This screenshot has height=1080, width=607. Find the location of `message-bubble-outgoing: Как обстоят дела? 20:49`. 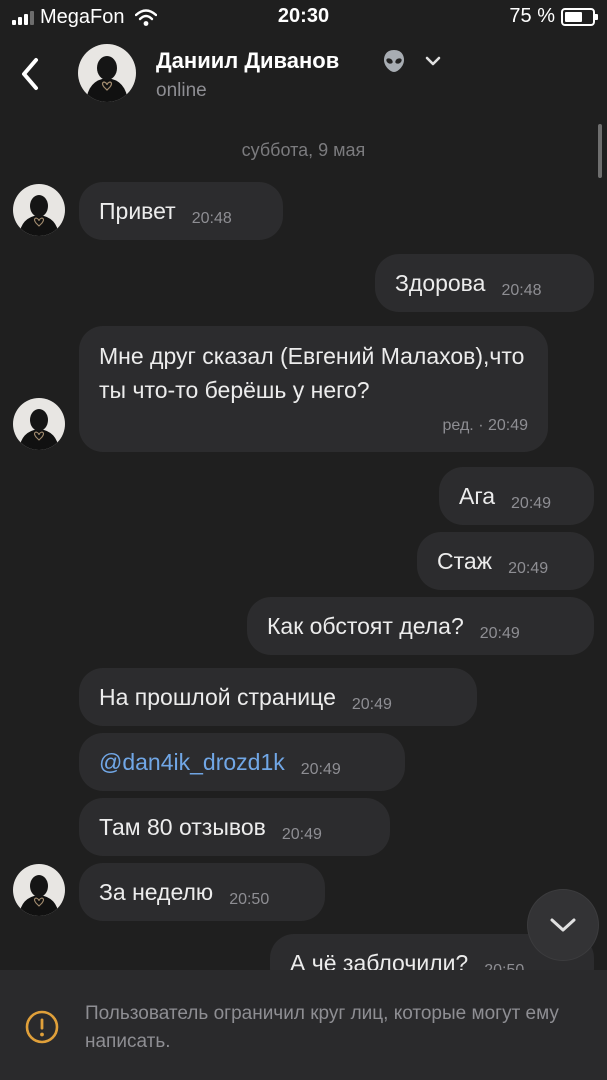

message-bubble-outgoing: Как обстоят дела? 20:49 is located at coordinates (420, 626).